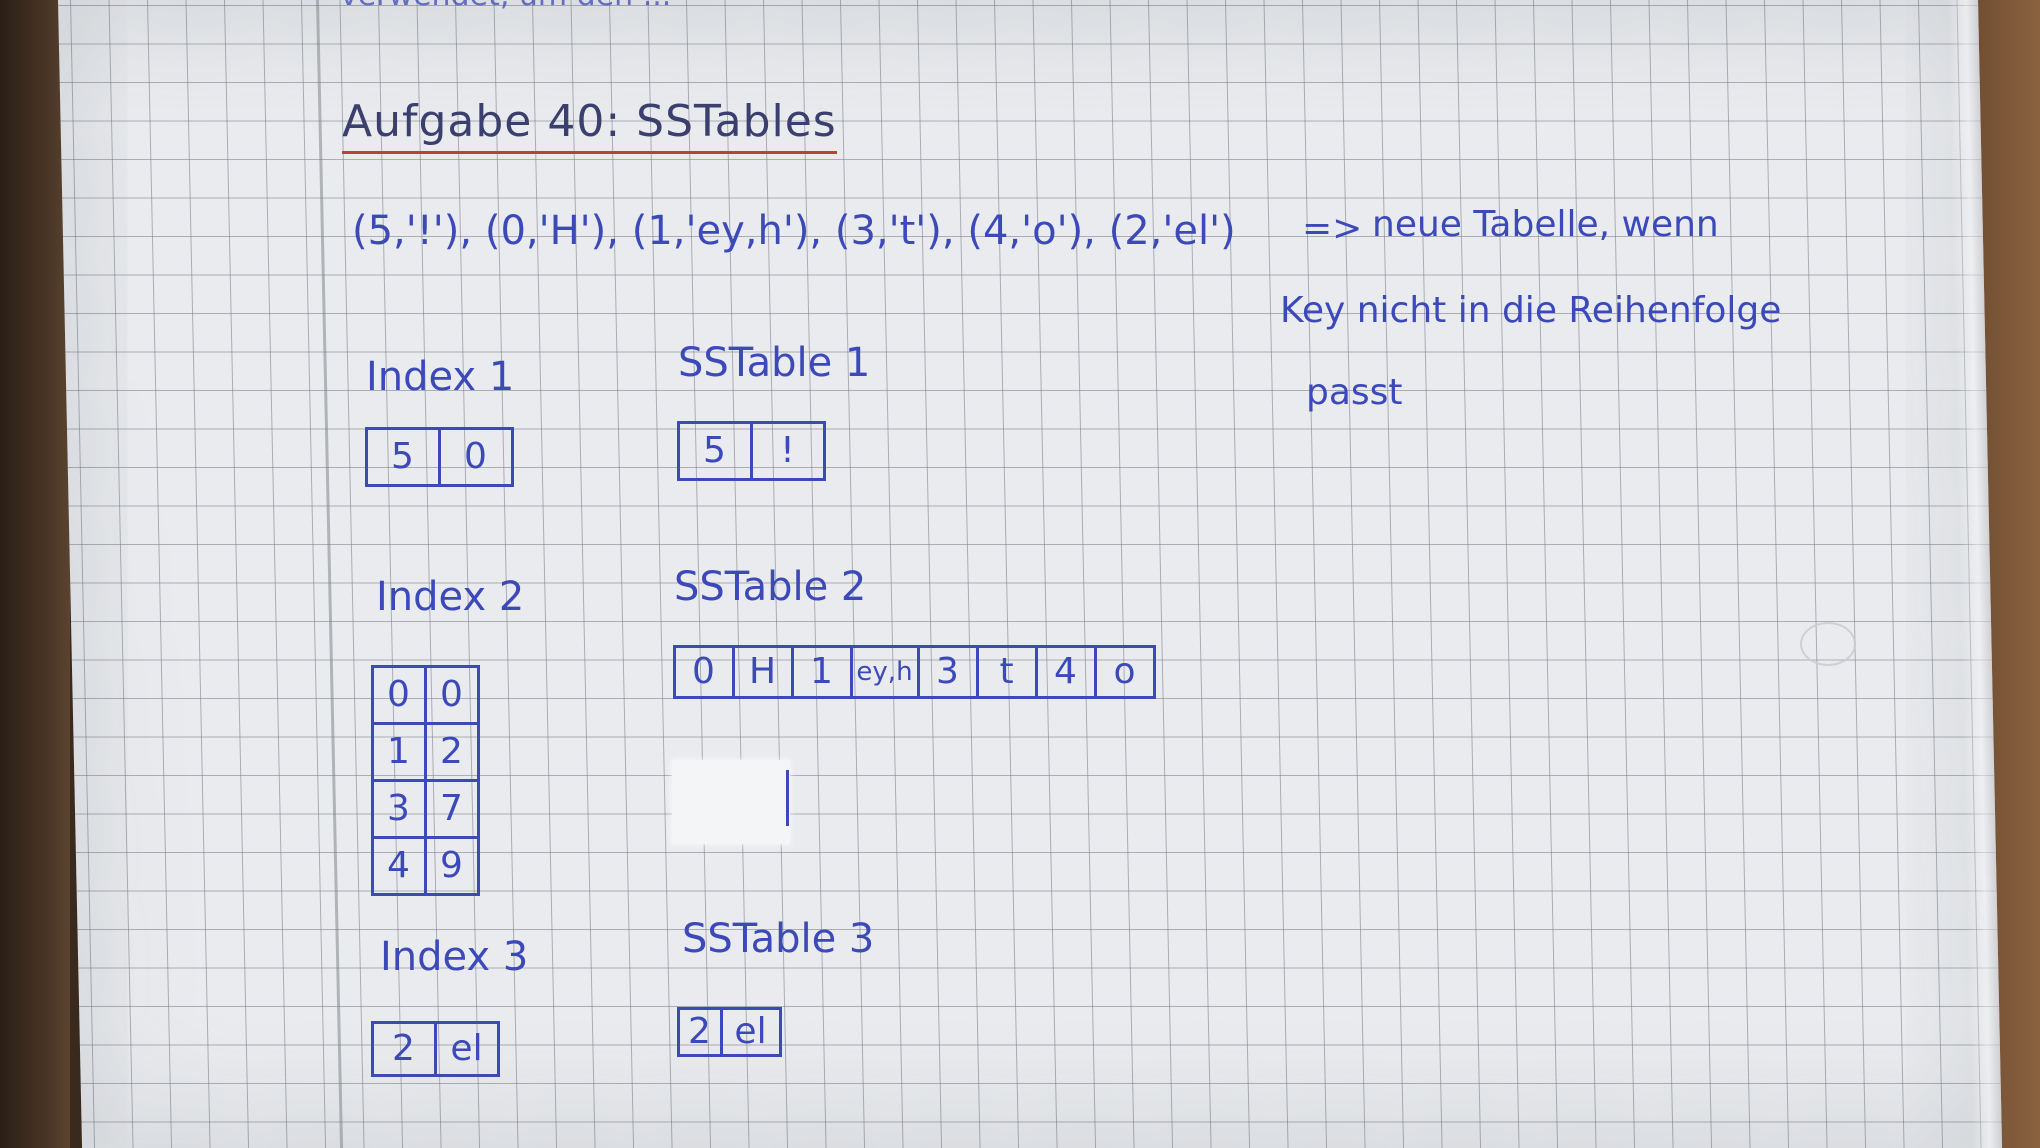 The height and width of the screenshot is (1148, 2040). I want to click on sstable-2-cell: ey,h, so click(884, 671).